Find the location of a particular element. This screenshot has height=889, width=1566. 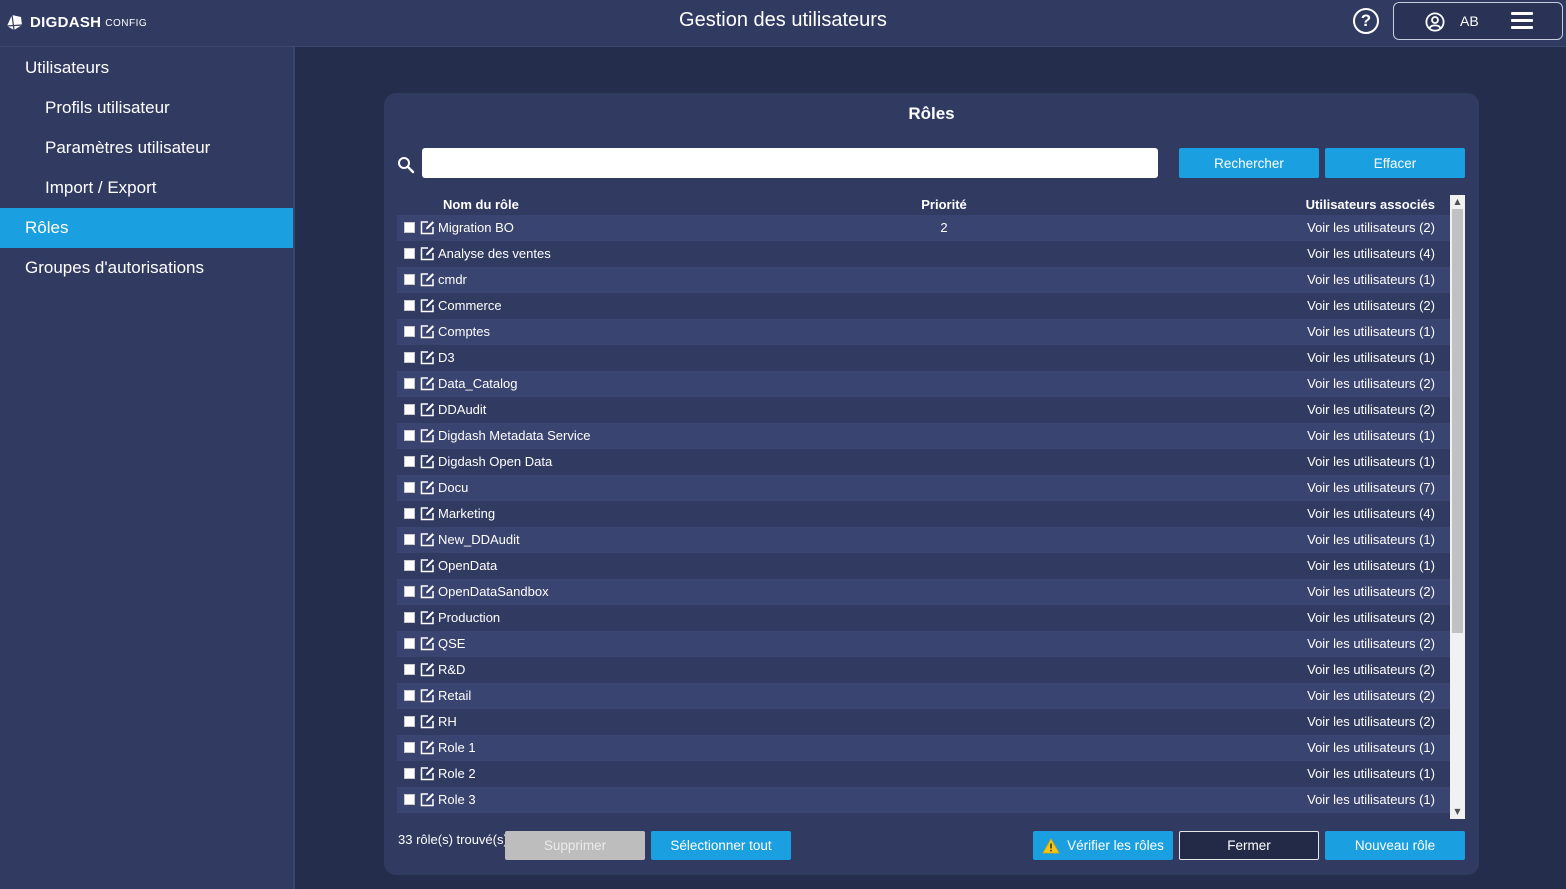

user-menu: AB is located at coordinates (1478, 21).